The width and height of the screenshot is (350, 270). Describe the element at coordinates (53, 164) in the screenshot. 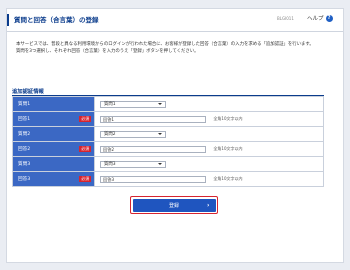

I see `question-3-label: 質問3` at that location.